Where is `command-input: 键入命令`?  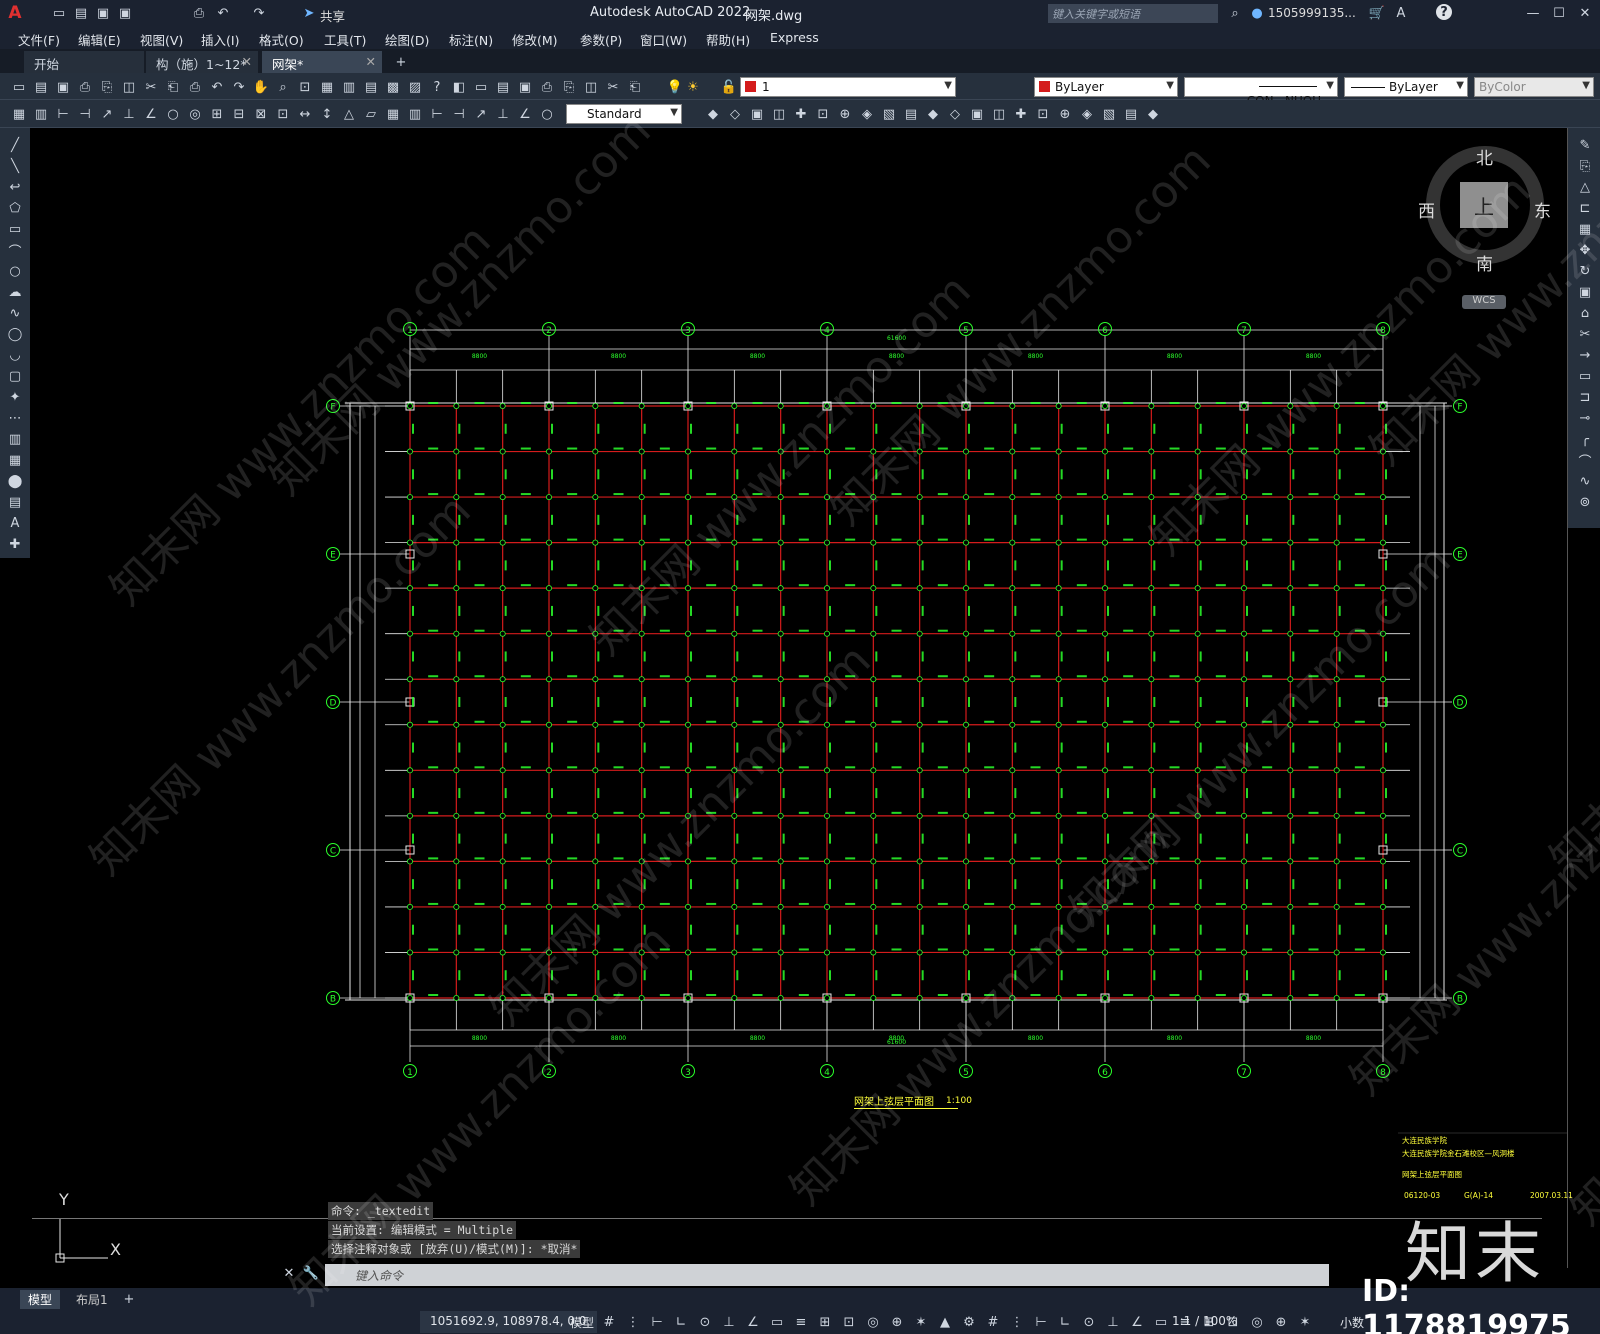
command-input: 键入命令 is located at coordinates (827, 1275).